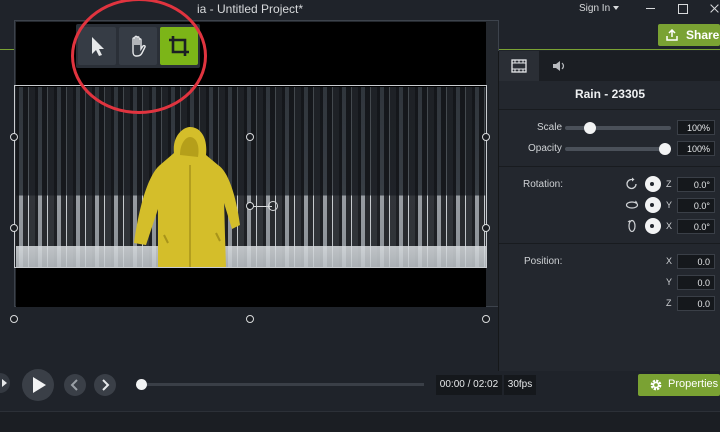  Describe the element at coordinates (669, 184) in the screenshot. I see `rotation-z-axis: Z` at that location.